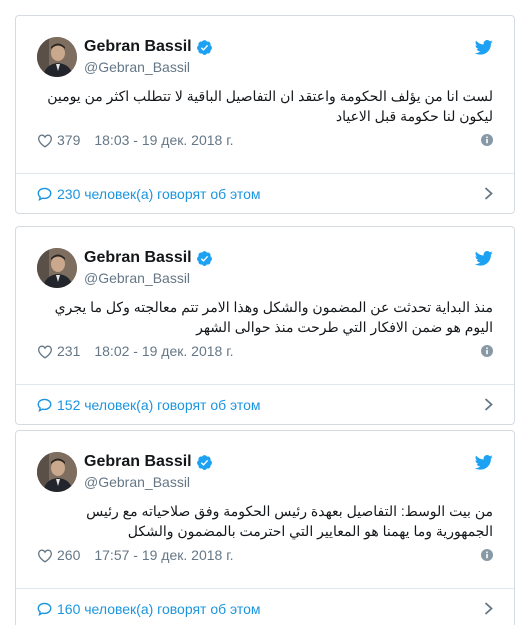 This screenshot has height=625, width=527. Describe the element at coordinates (265, 404) in the screenshot. I see `conversation-link: 152 человек(а) говорят об этом` at that location.